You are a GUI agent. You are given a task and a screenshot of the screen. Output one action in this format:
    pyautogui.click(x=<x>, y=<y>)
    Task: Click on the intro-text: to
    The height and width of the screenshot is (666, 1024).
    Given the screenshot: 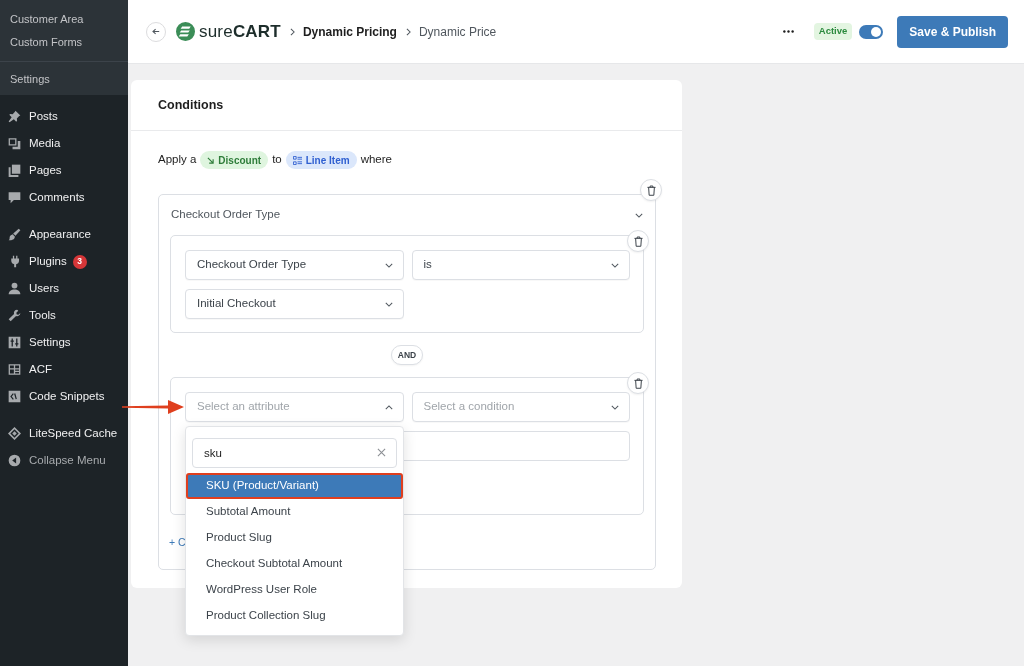 What is the action you would take?
    pyautogui.click(x=277, y=160)
    